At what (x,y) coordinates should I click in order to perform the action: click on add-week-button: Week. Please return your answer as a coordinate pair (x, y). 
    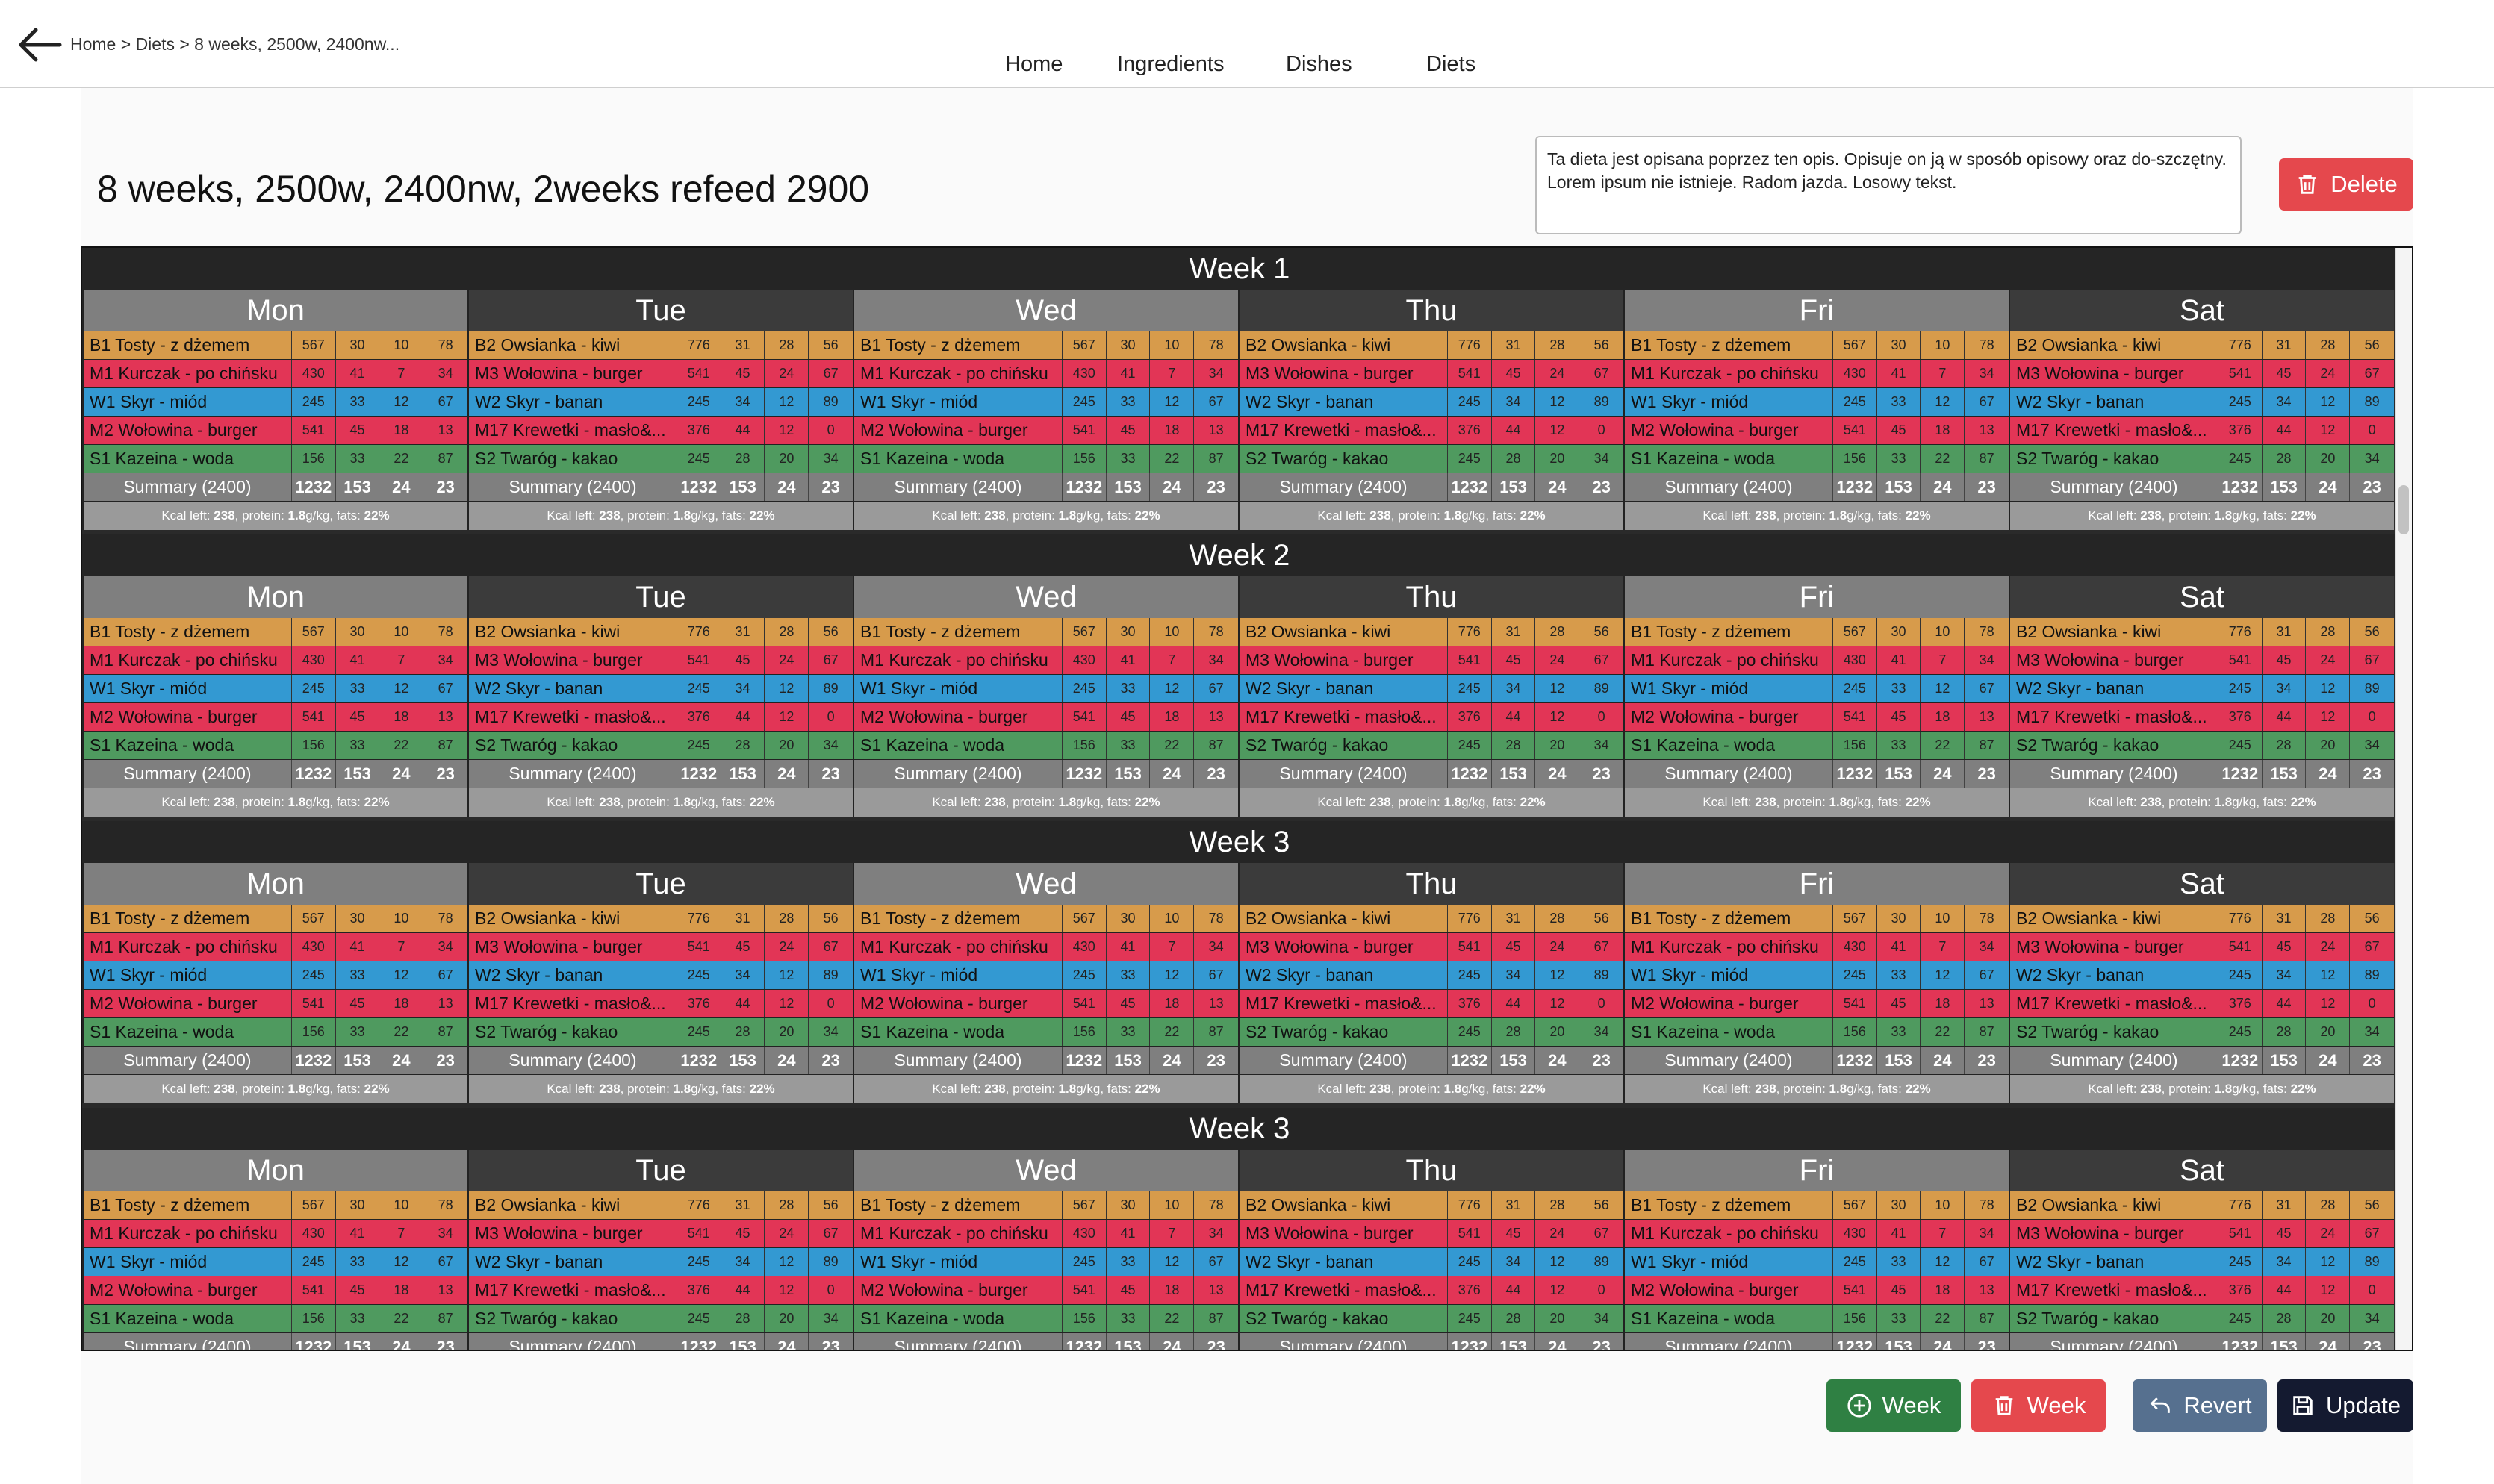
    Looking at the image, I should click on (1893, 1405).